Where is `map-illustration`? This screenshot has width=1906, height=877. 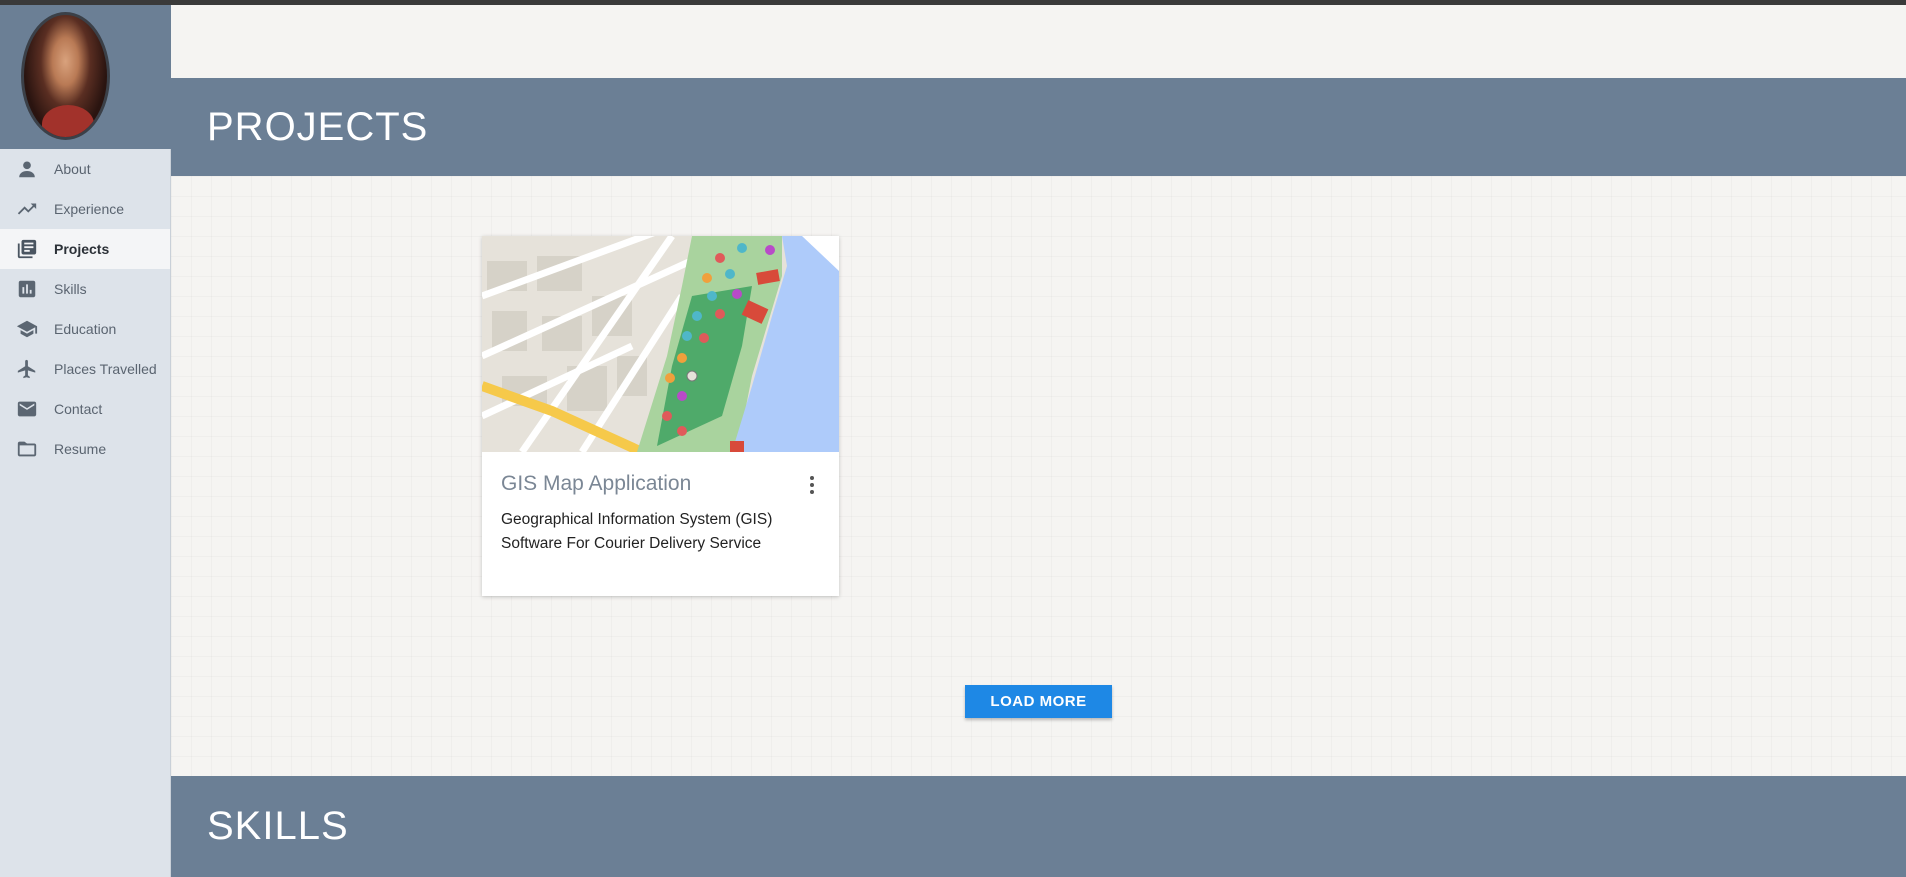 map-illustration is located at coordinates (660, 344).